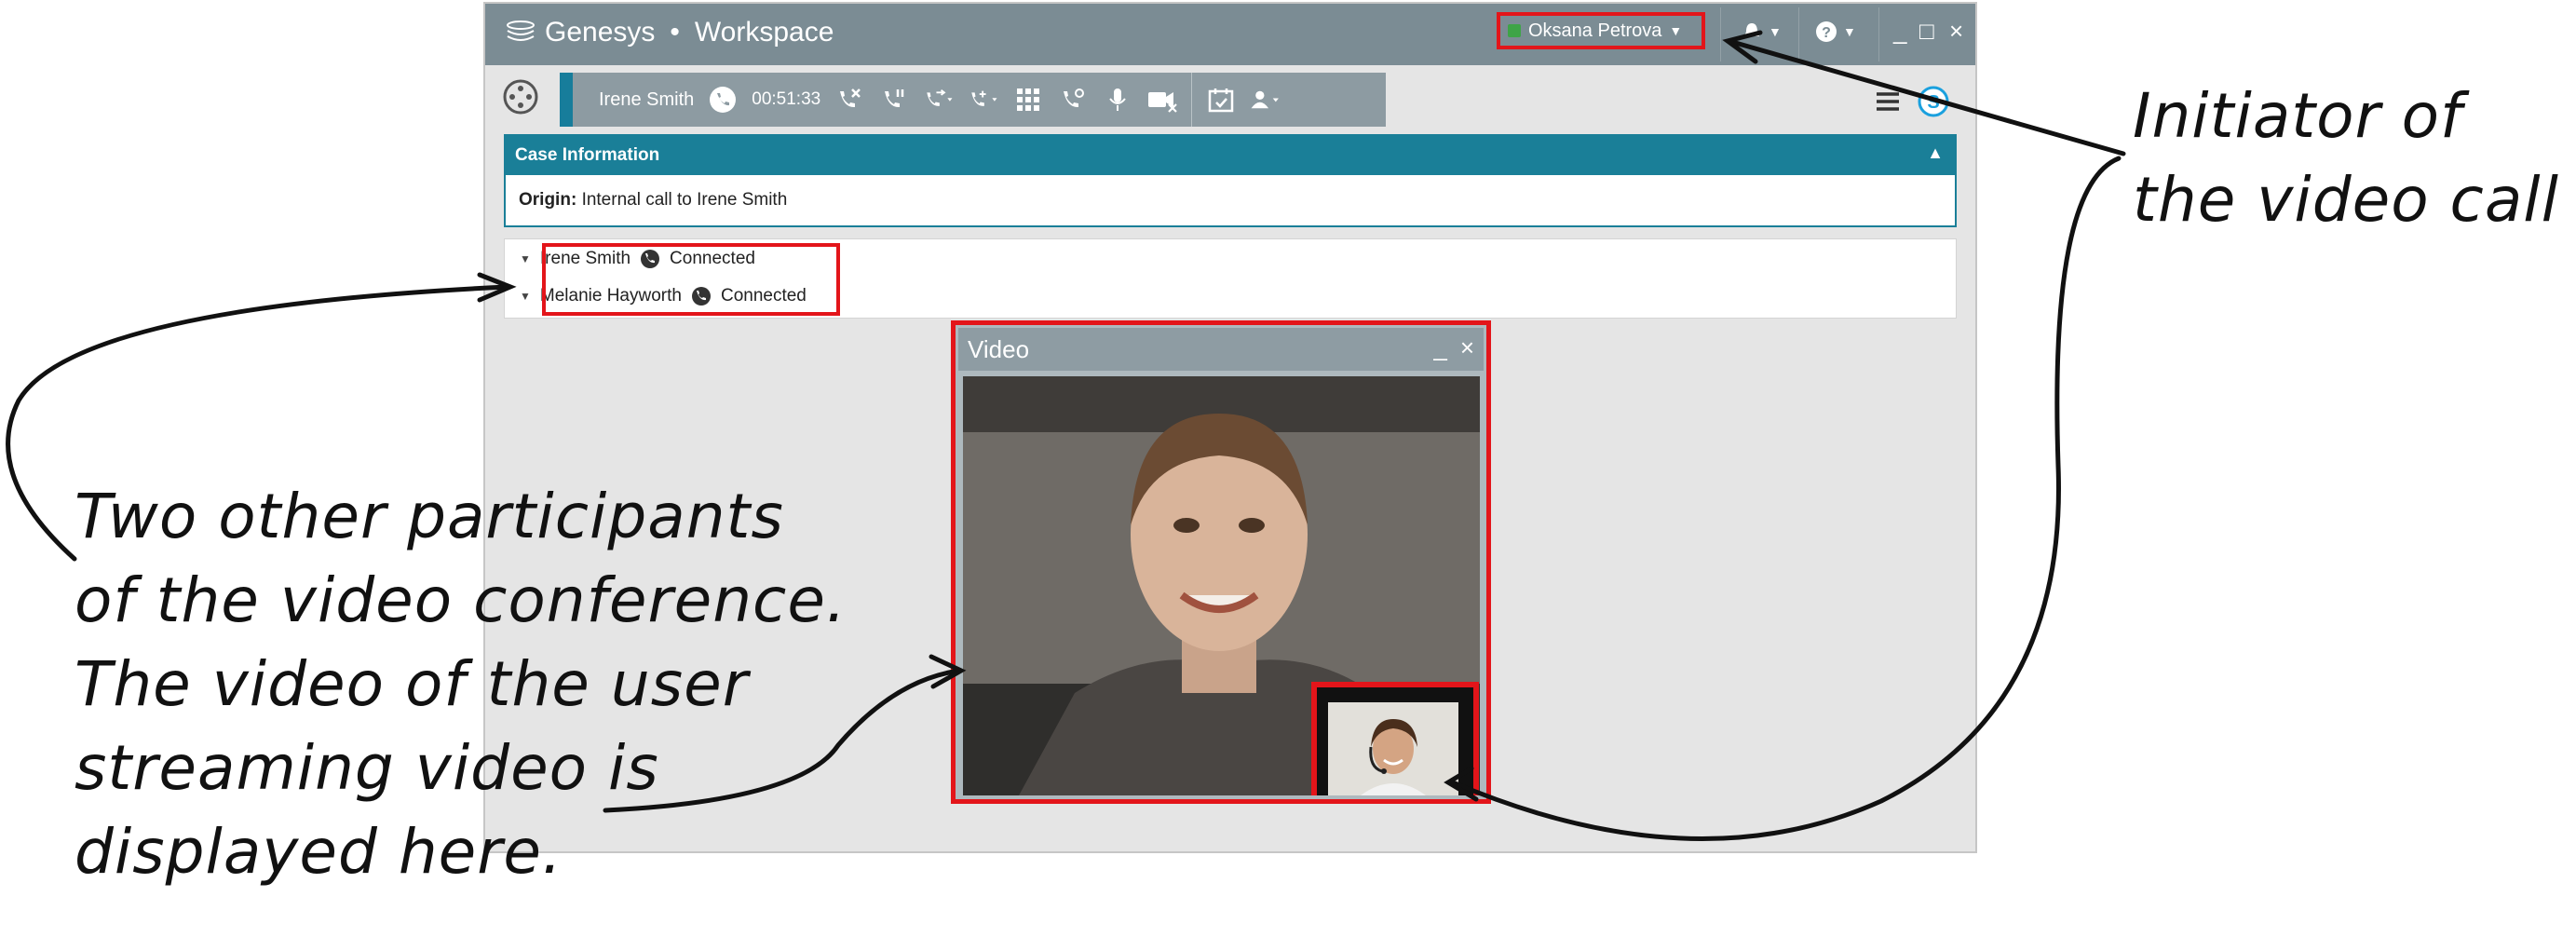  I want to click on arrow-to-participants, so click(258, 423).